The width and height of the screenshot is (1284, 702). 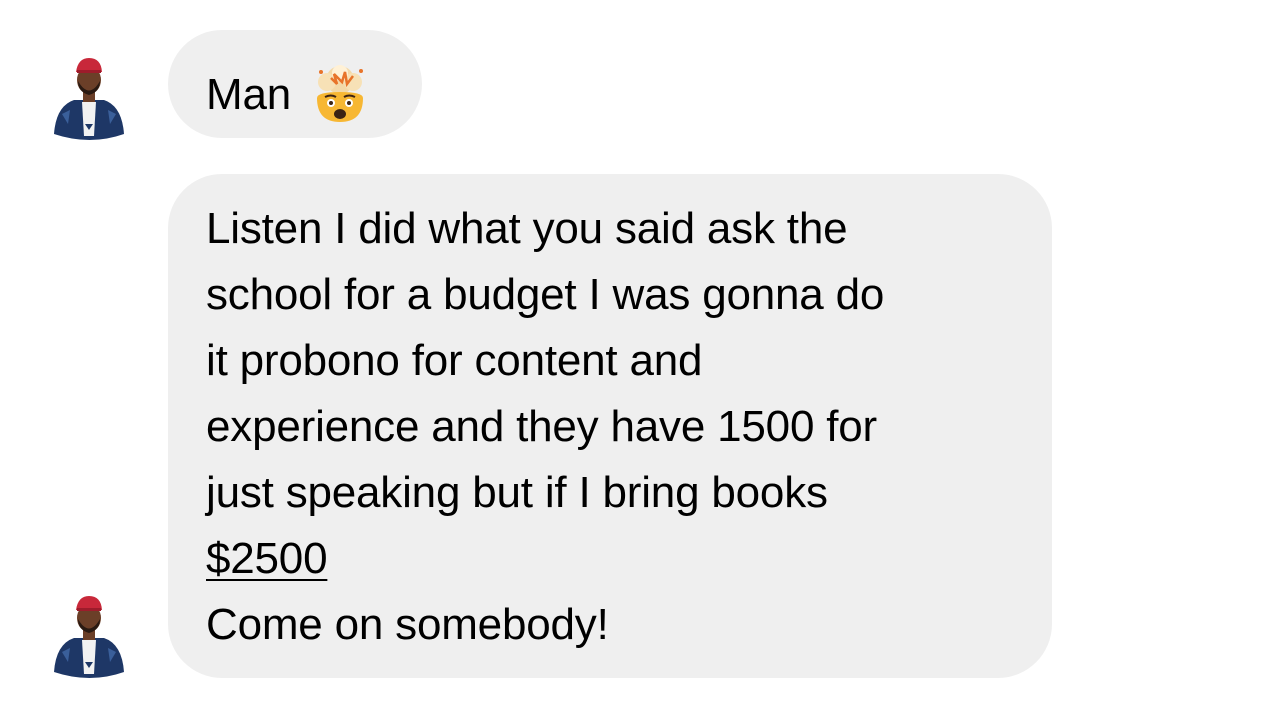 What do you see at coordinates (527, 228) in the screenshot?
I see `message-line: Listen I did what you said ask the` at bounding box center [527, 228].